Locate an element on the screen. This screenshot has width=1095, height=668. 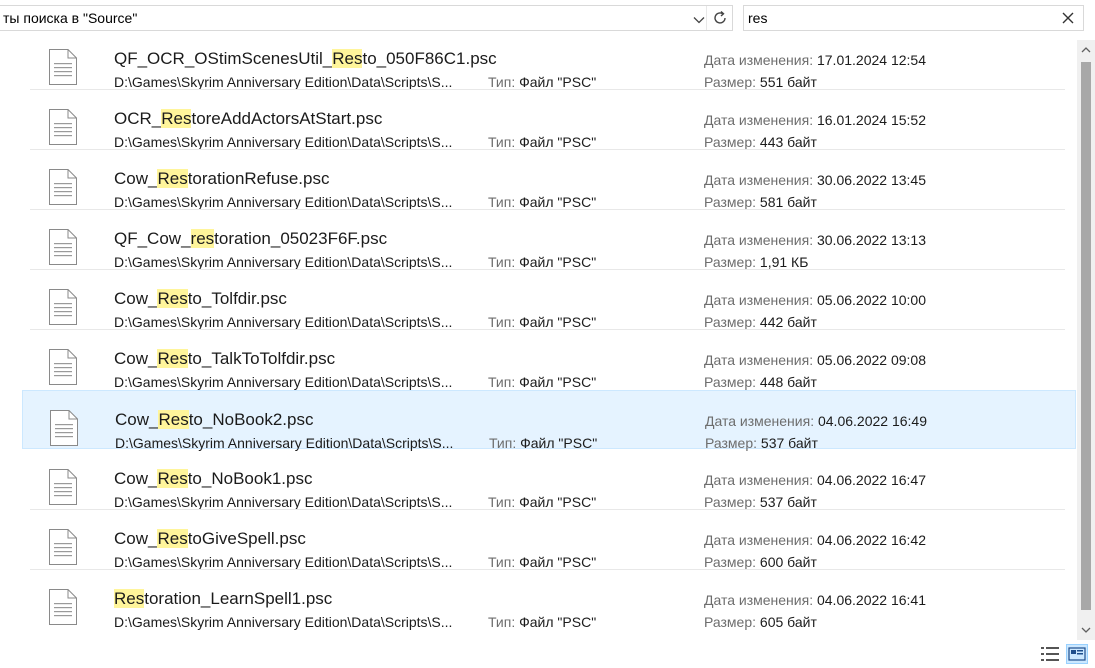
vertical-scrollbar is located at coordinates (1086, 340).